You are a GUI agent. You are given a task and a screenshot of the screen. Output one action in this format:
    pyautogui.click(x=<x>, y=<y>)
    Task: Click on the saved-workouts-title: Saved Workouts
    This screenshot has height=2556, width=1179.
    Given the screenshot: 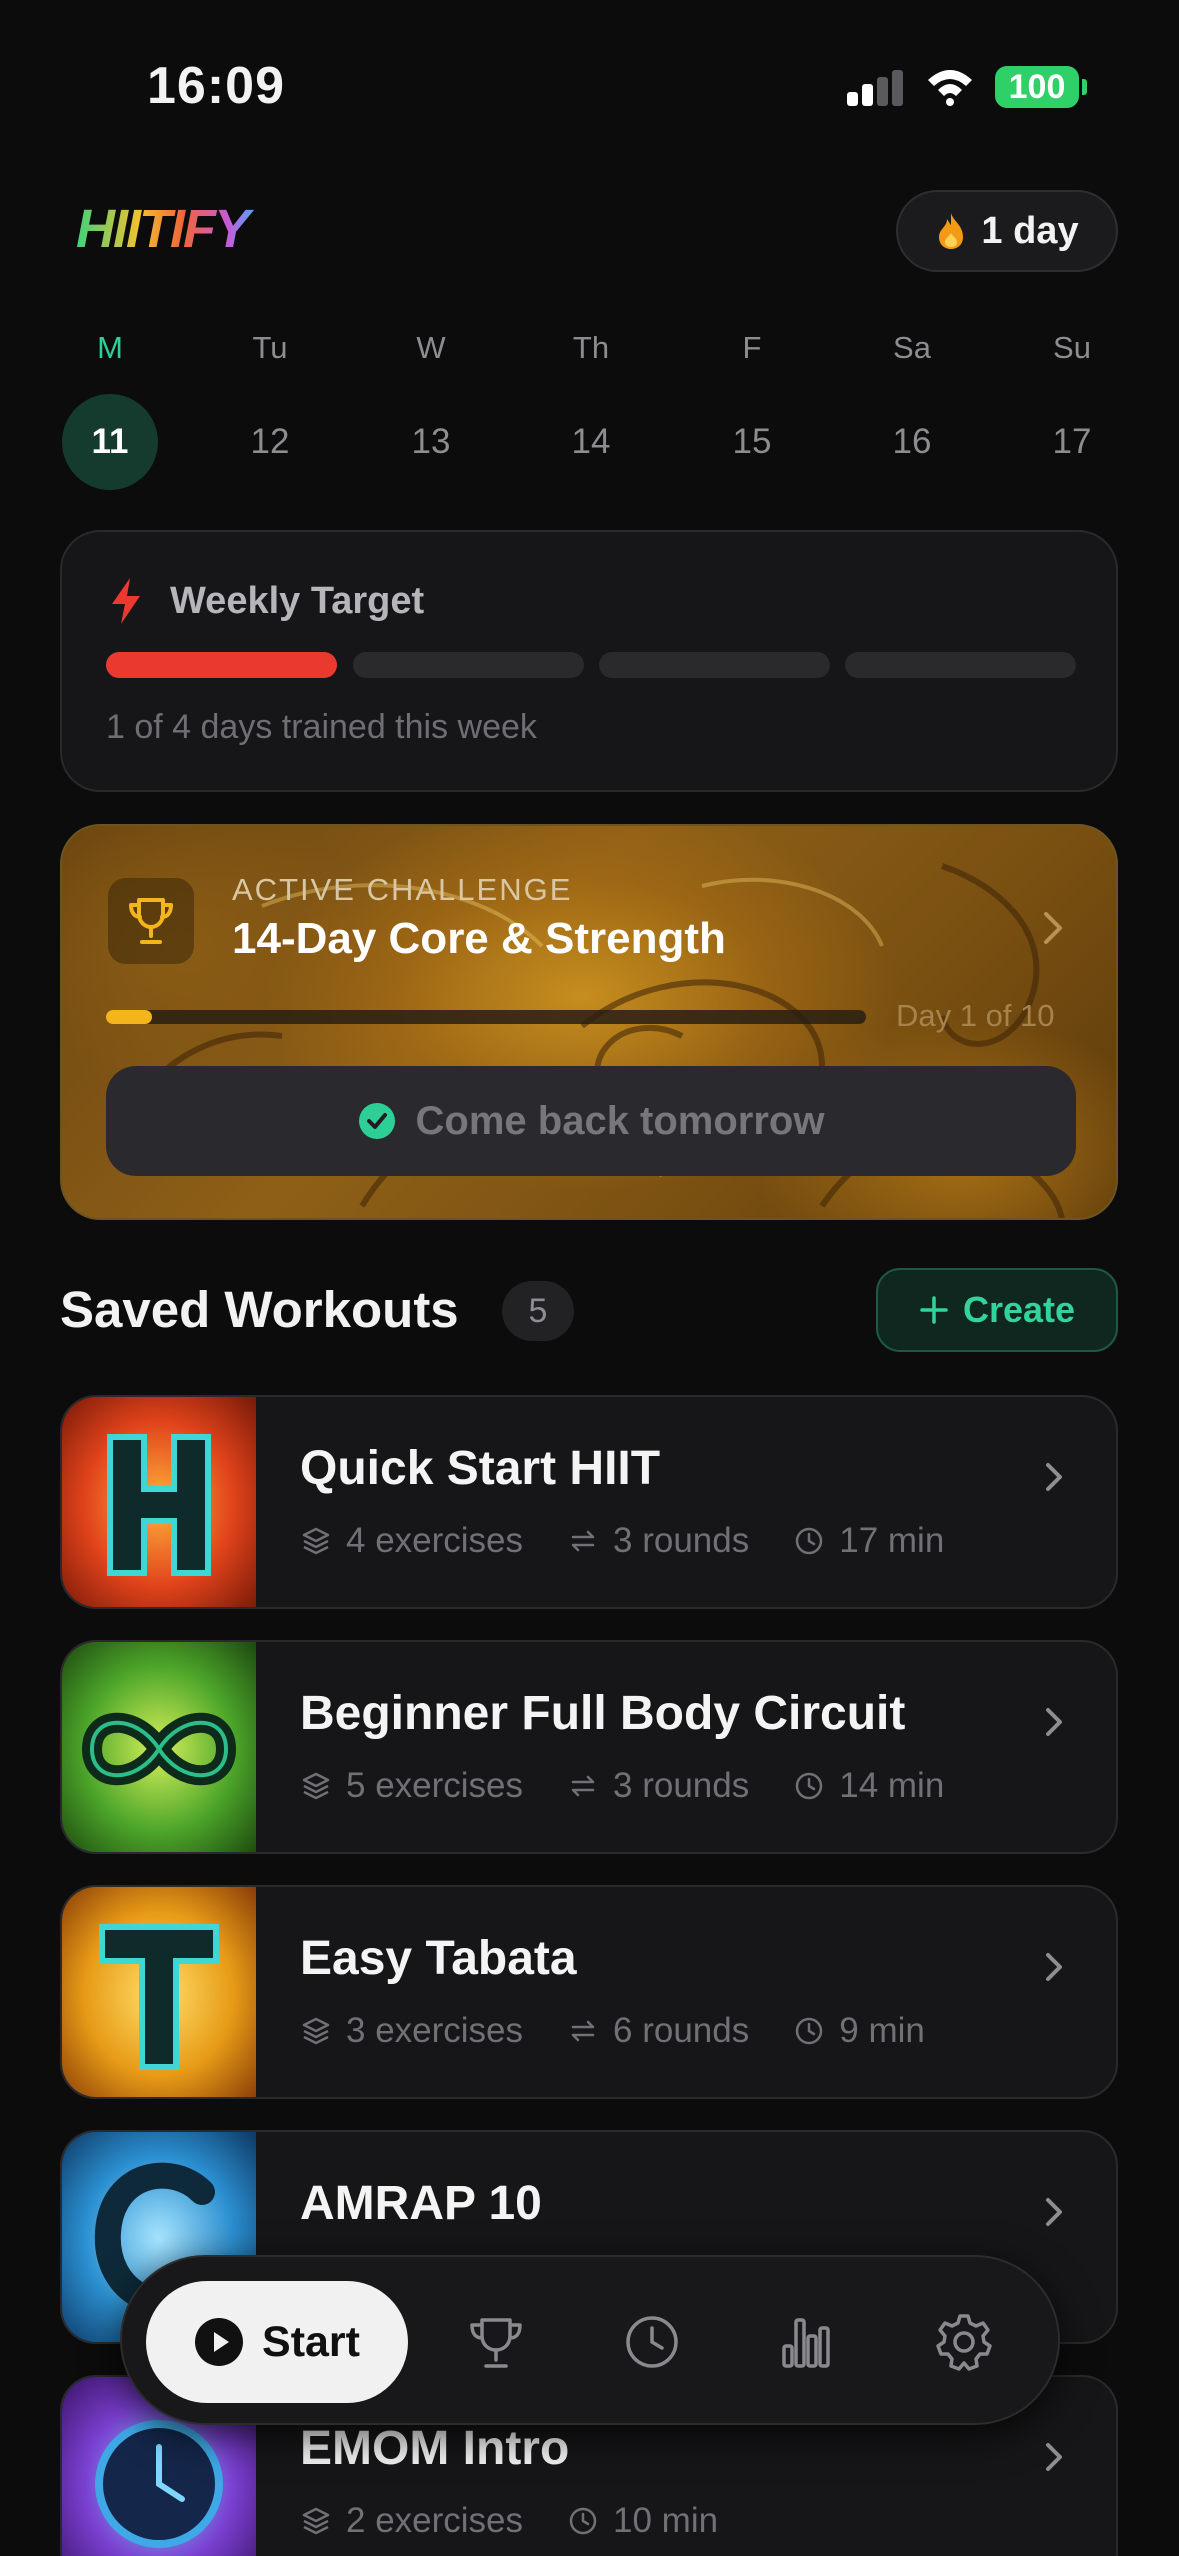 What is the action you would take?
    pyautogui.click(x=259, y=1309)
    